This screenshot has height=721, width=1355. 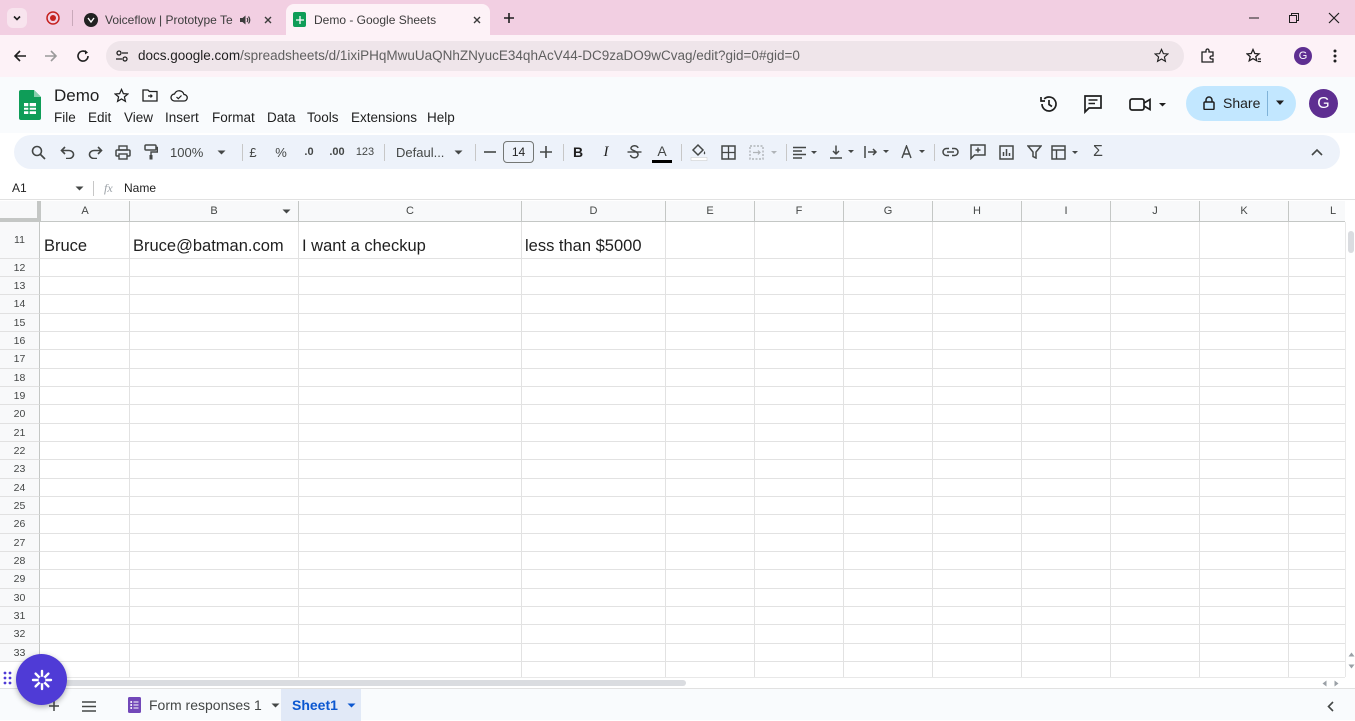 I want to click on row-header-20: 20, so click(x=20, y=414).